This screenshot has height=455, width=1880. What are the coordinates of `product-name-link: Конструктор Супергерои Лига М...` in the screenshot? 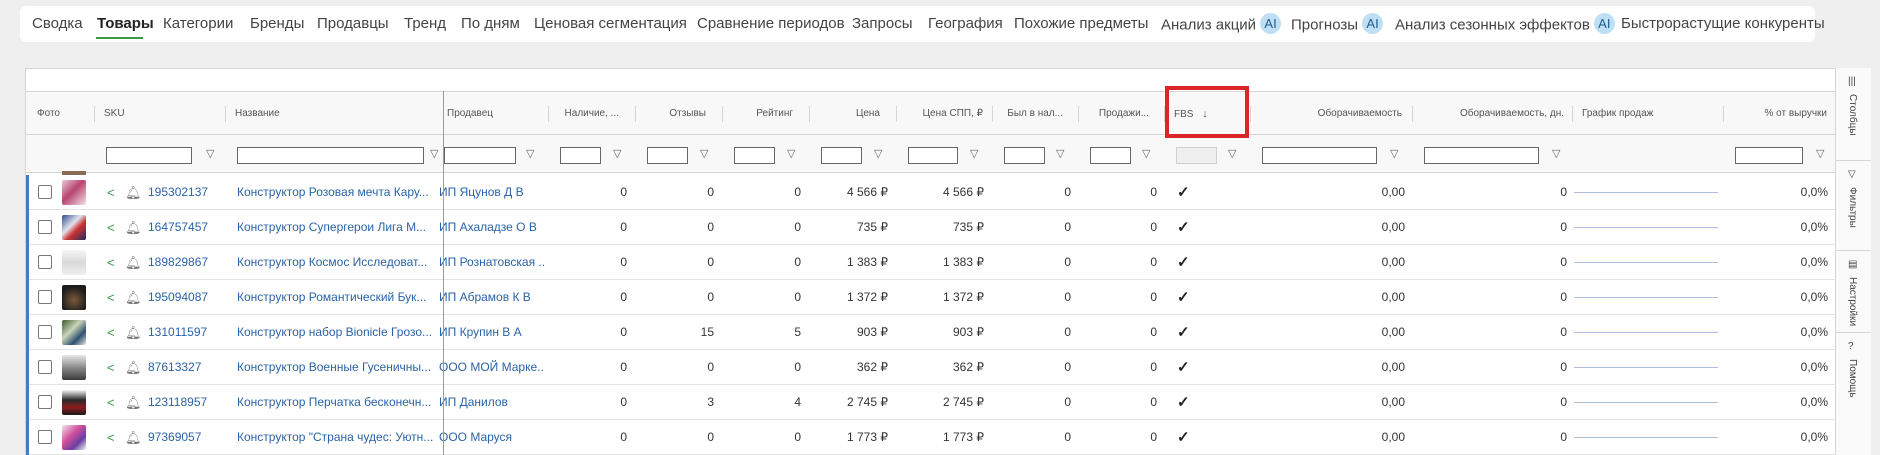 It's located at (338, 227).